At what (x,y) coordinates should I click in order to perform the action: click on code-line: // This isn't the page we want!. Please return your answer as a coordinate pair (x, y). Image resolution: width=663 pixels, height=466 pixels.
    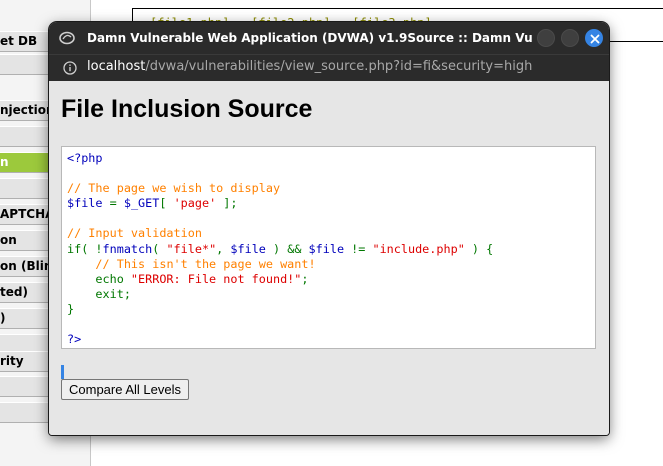
    Looking at the image, I should click on (328, 264).